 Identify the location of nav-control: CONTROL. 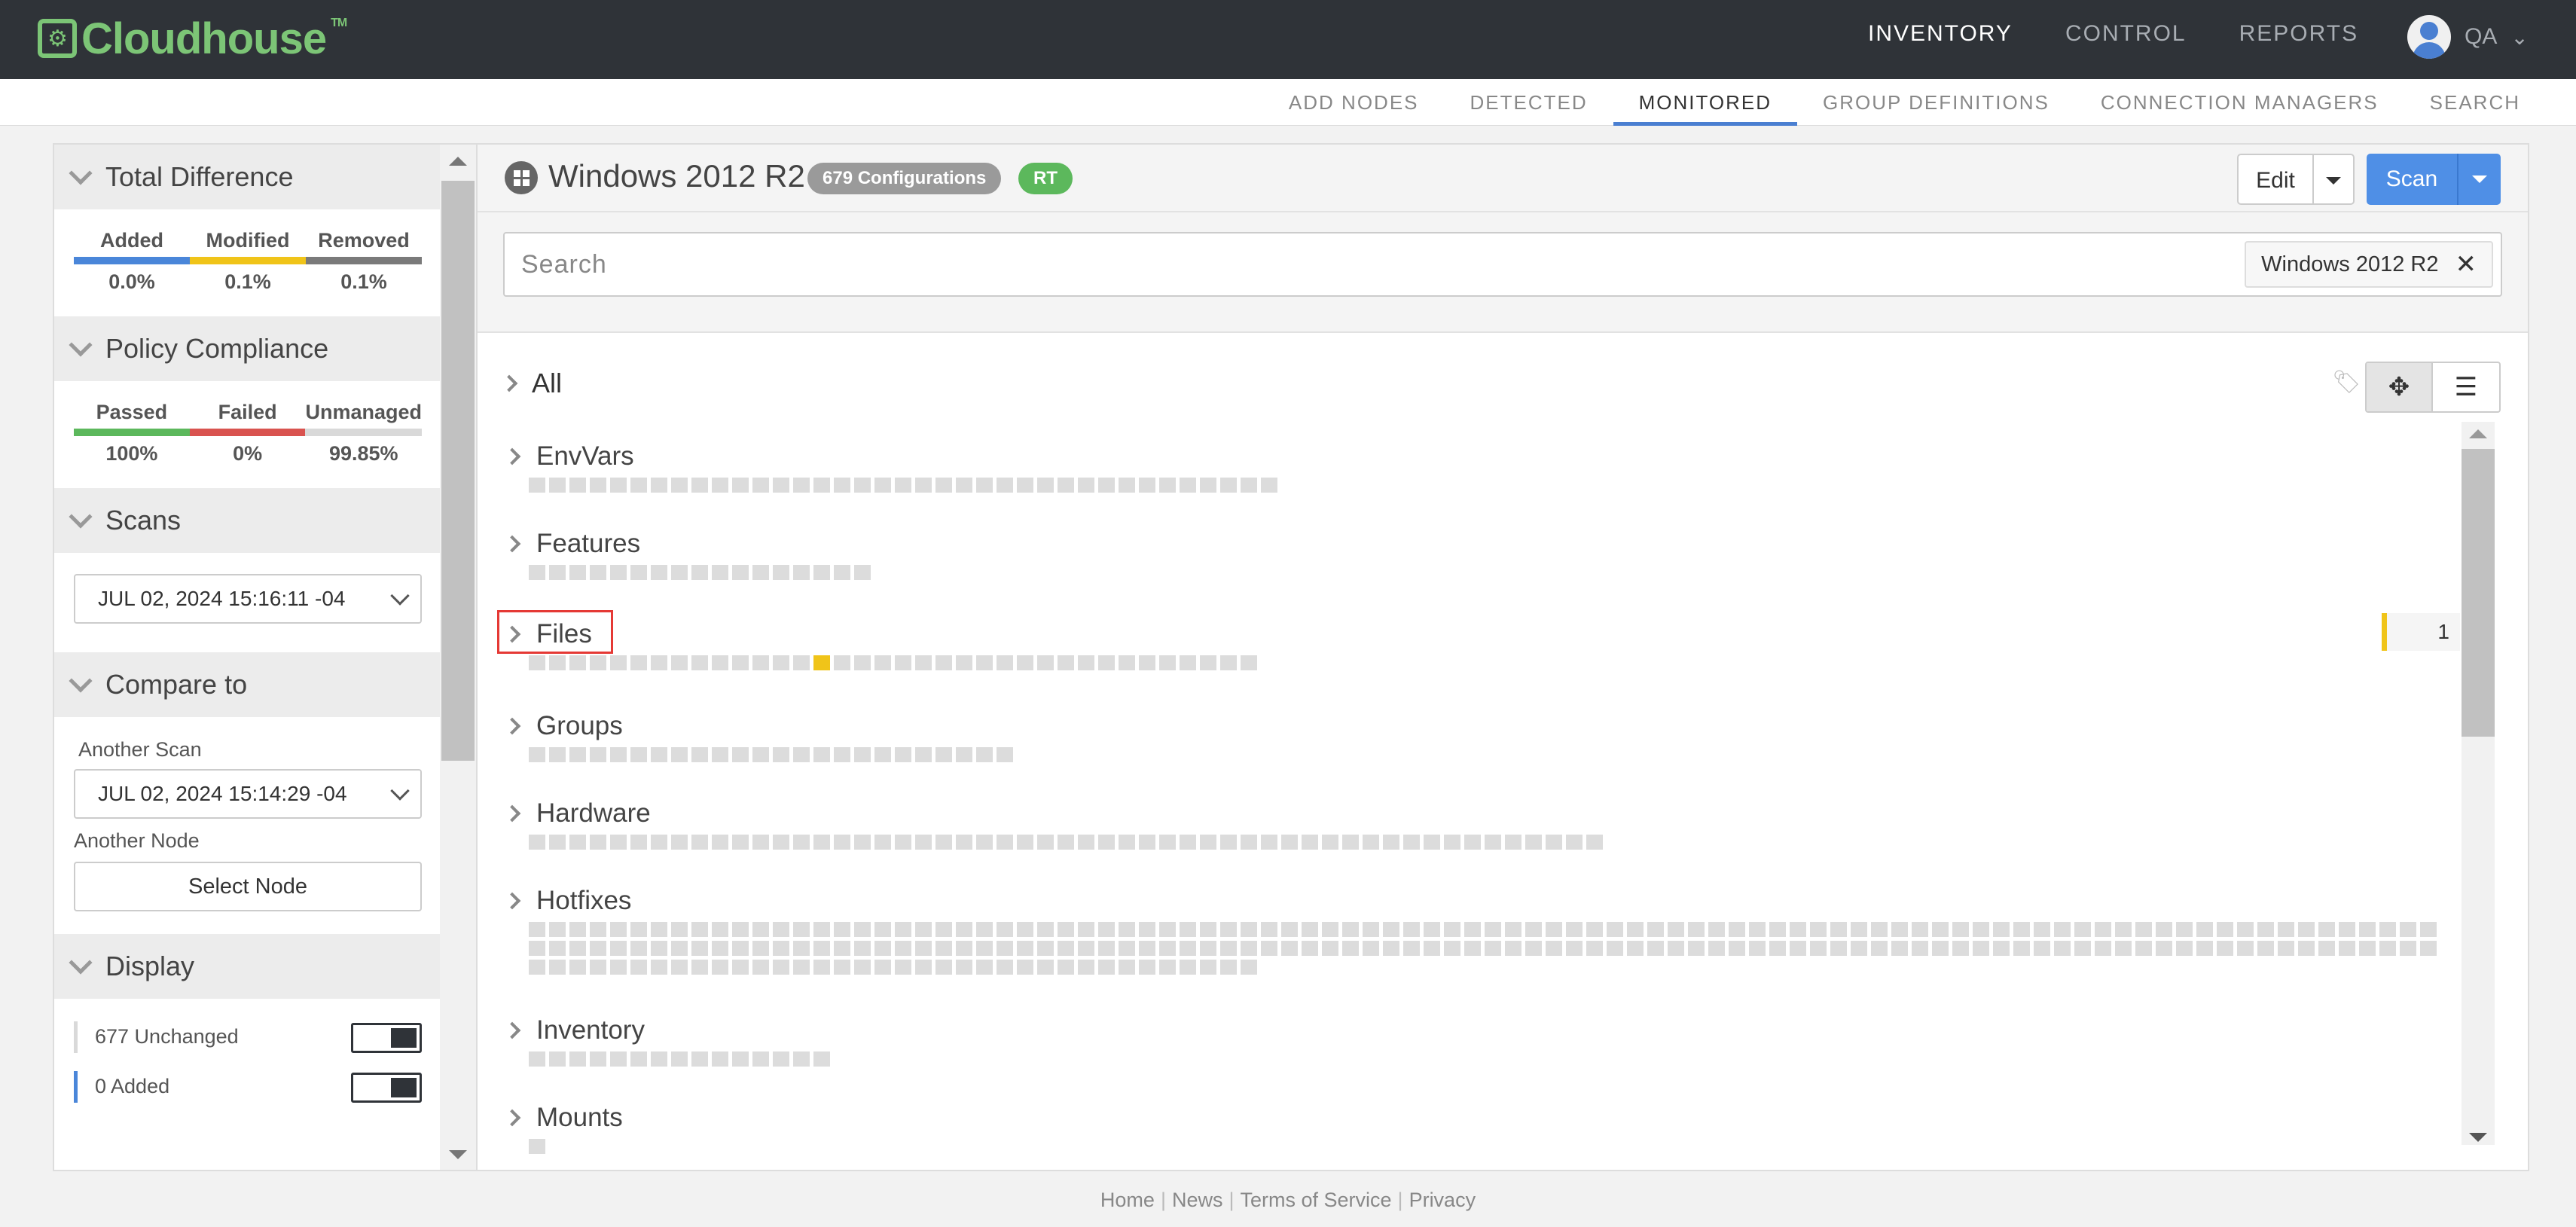
(2126, 34).